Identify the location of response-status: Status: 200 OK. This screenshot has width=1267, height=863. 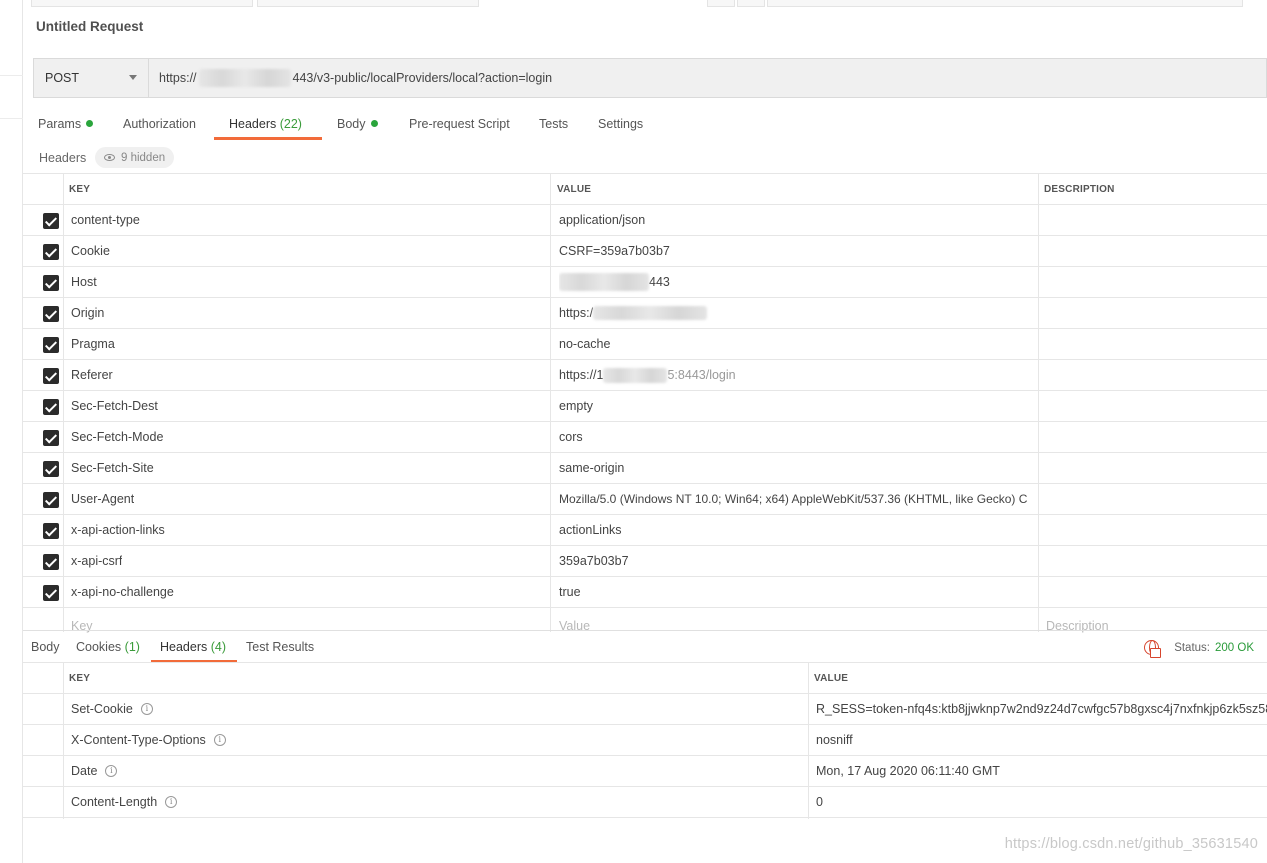
(1199, 649).